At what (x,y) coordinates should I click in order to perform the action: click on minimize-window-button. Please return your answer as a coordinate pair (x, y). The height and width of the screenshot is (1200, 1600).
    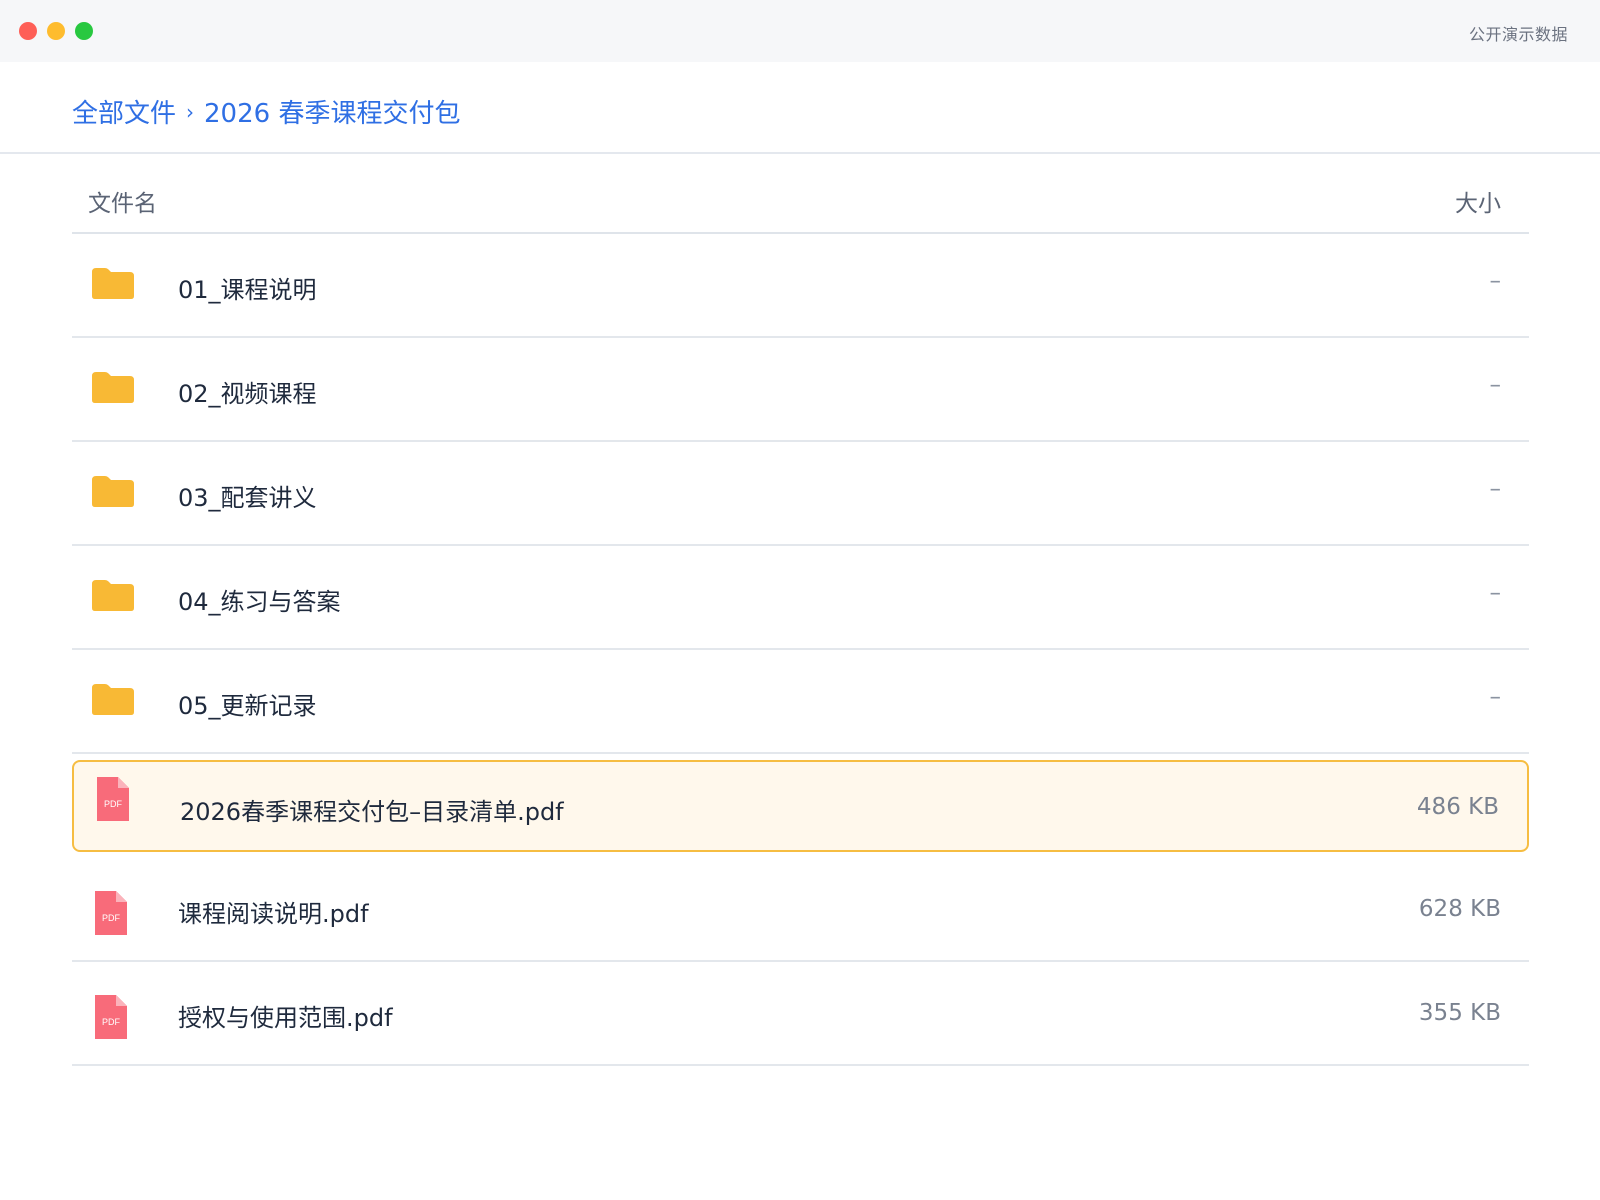
    Looking at the image, I should click on (56, 31).